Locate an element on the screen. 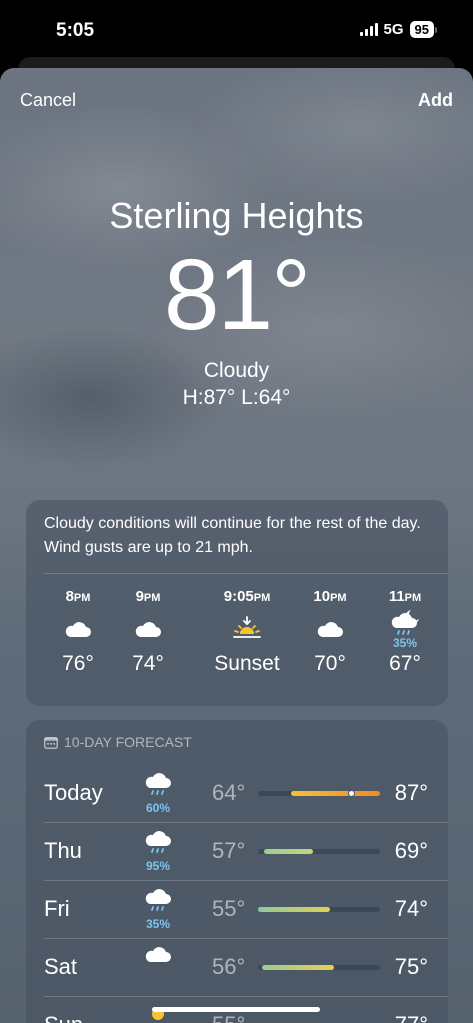 The image size is (473, 1023). status-bar: 5:05 5G 95 is located at coordinates (236, 31).